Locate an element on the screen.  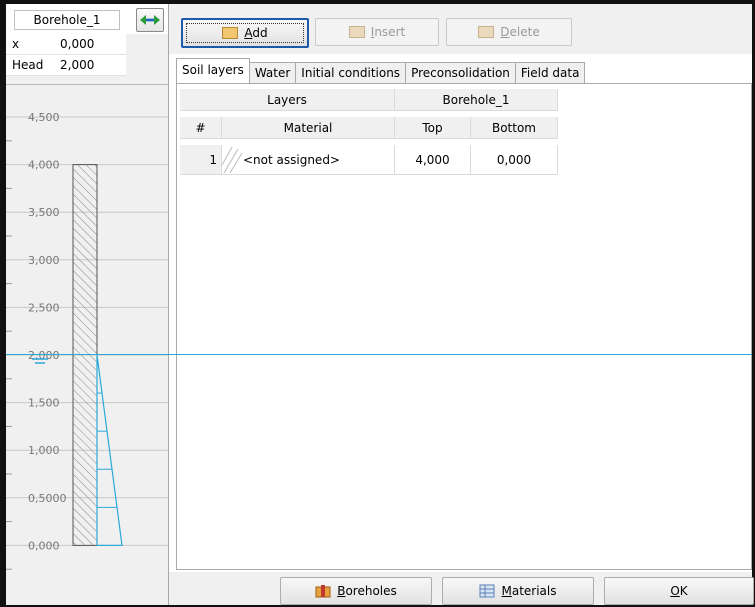
double-arrow-icon is located at coordinates (150, 20).